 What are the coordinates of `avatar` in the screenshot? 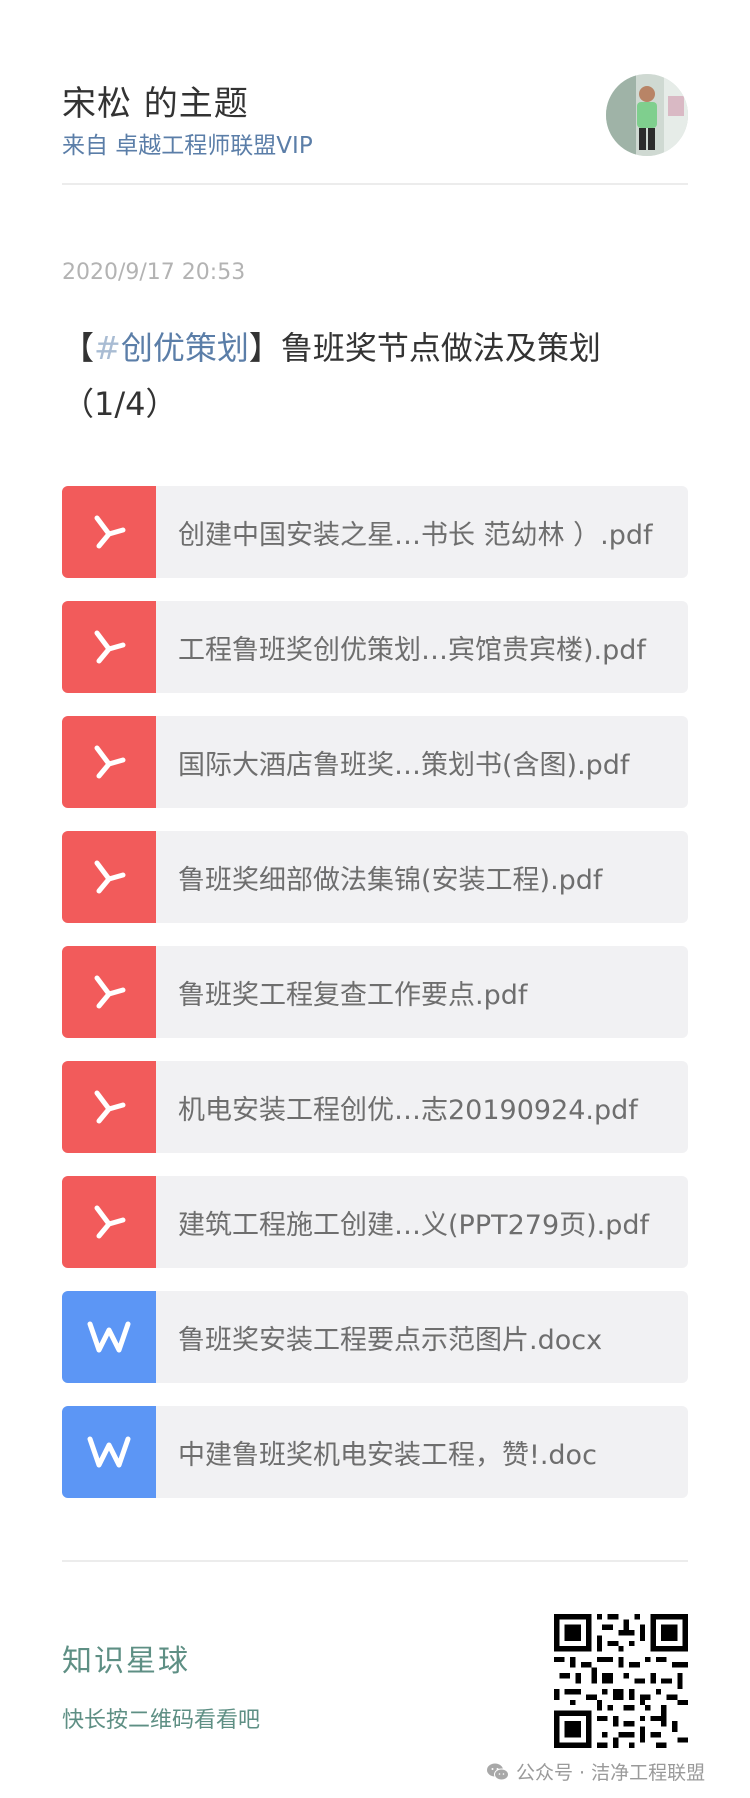 It's located at (647, 115).